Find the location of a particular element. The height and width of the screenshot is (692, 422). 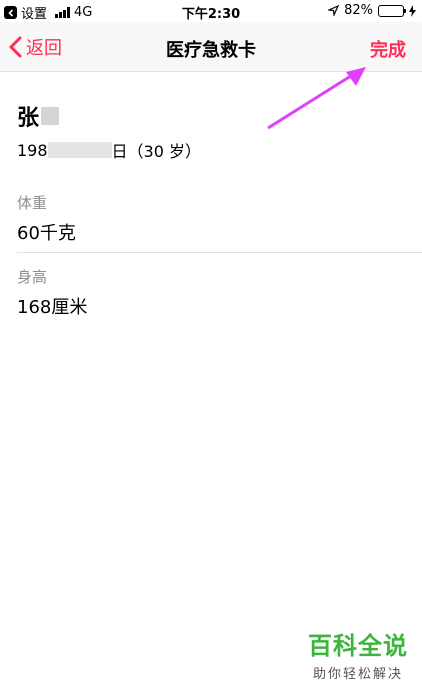

profile-section: 张 198 日（30 岁） is located at coordinates (109, 131).